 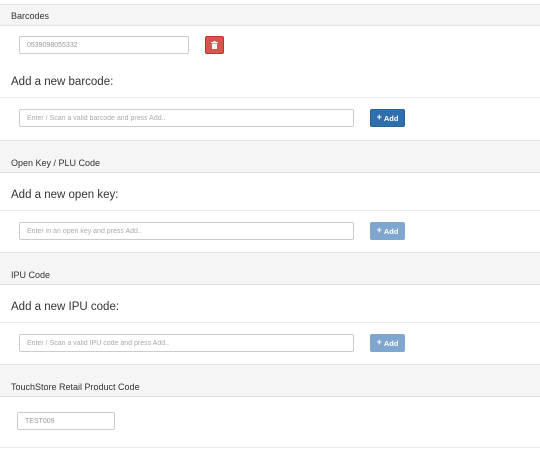 I want to click on new-open-key-input, so click(x=186, y=231).